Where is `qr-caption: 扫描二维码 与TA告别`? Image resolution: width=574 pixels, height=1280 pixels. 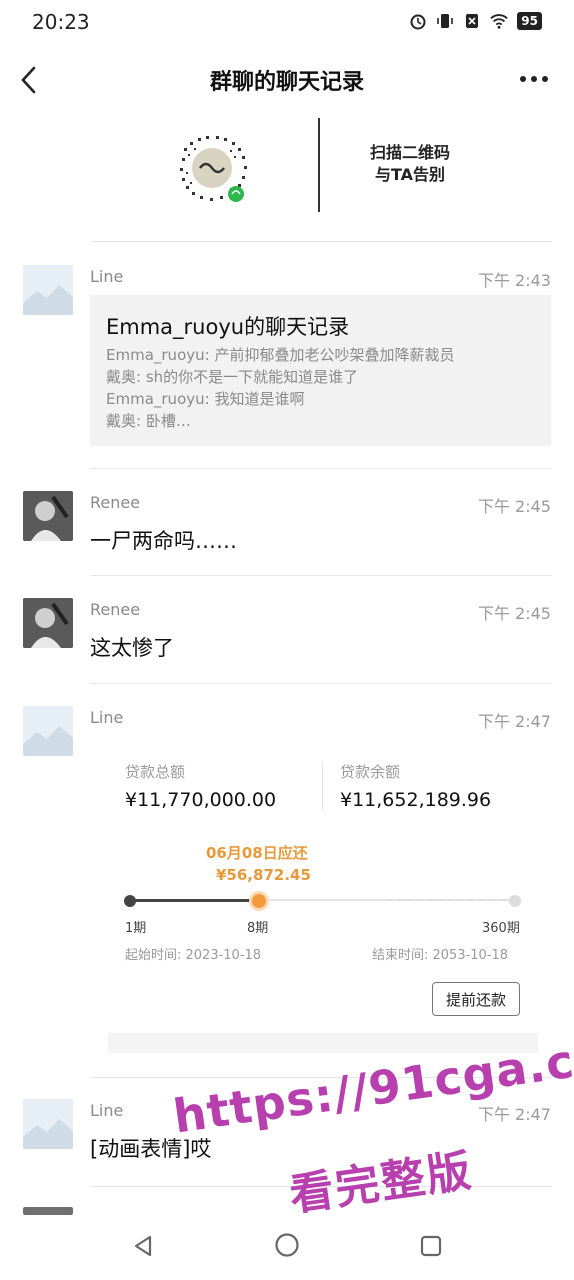 qr-caption: 扫描二维码 与TA告别 is located at coordinates (410, 164).